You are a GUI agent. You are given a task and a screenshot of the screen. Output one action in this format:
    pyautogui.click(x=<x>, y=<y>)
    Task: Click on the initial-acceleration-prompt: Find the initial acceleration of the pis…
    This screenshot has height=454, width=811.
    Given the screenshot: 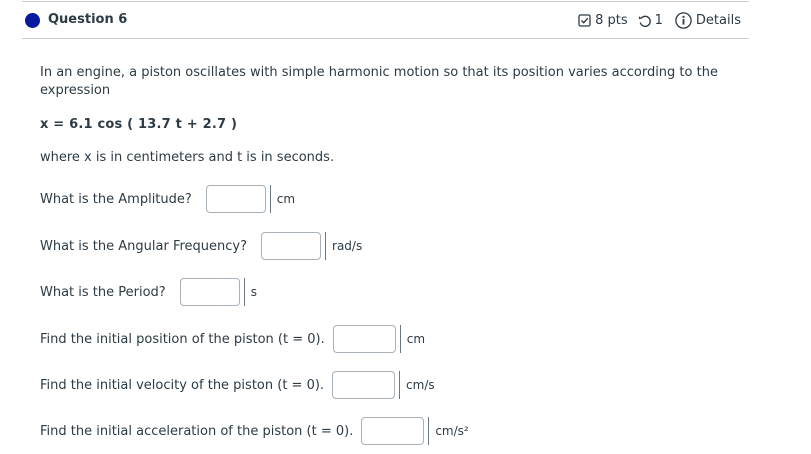 What is the action you would take?
    pyautogui.click(x=197, y=431)
    